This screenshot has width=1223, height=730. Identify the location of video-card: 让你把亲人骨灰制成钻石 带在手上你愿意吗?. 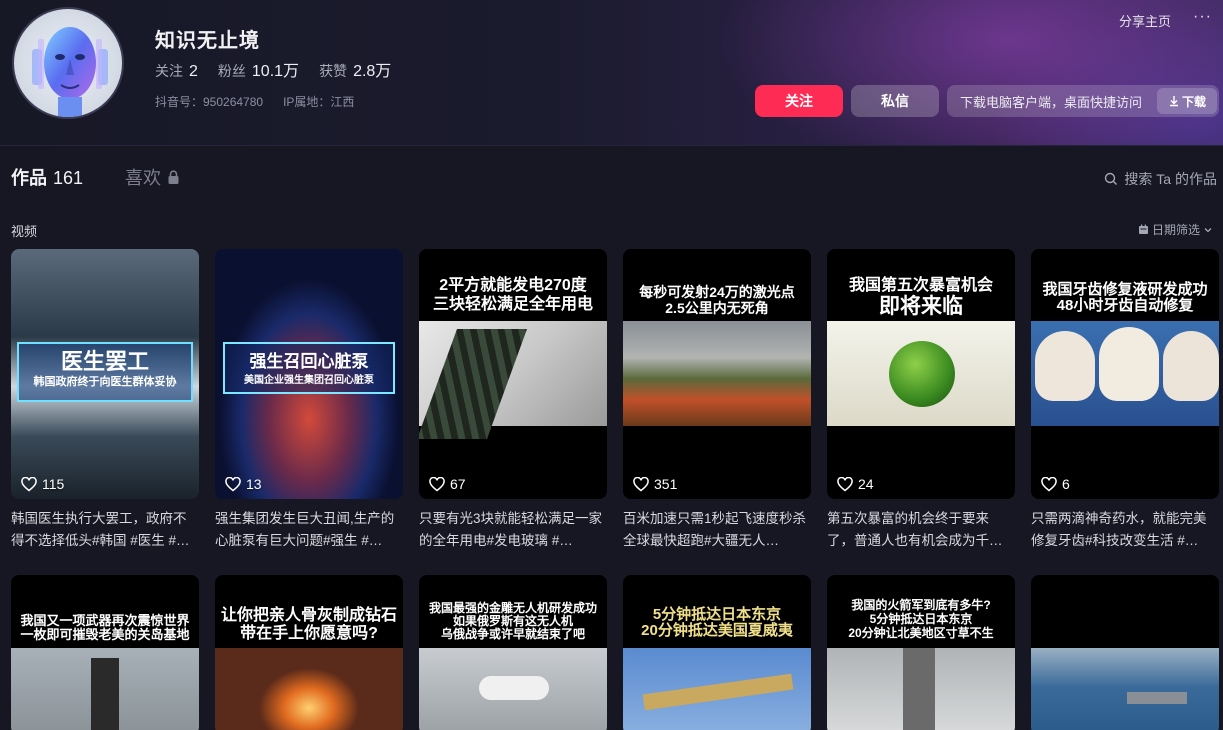
(309, 652).